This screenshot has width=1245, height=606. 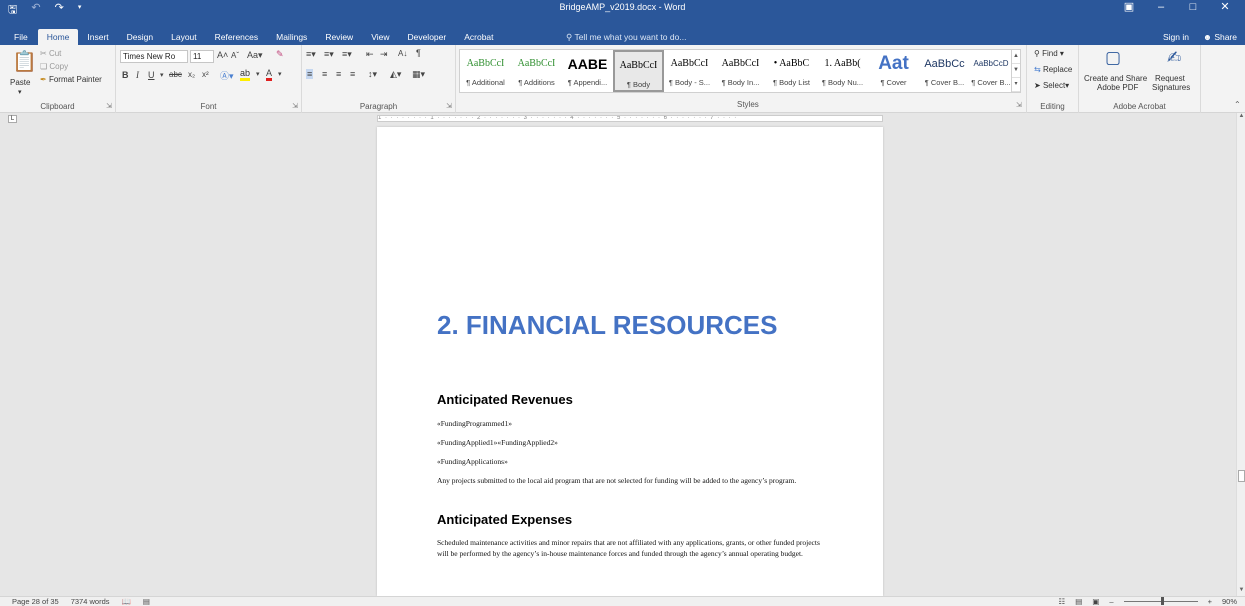 I want to click on paste-icon: 📋, so click(x=24, y=61).